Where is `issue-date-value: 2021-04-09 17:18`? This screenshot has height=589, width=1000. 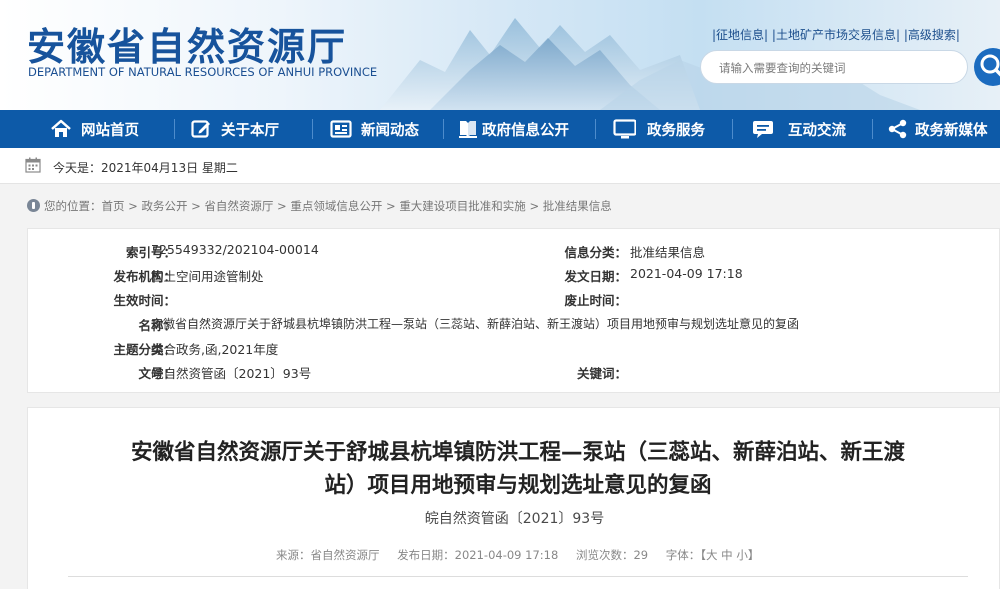 issue-date-value: 2021-04-09 17:18 is located at coordinates (686, 273).